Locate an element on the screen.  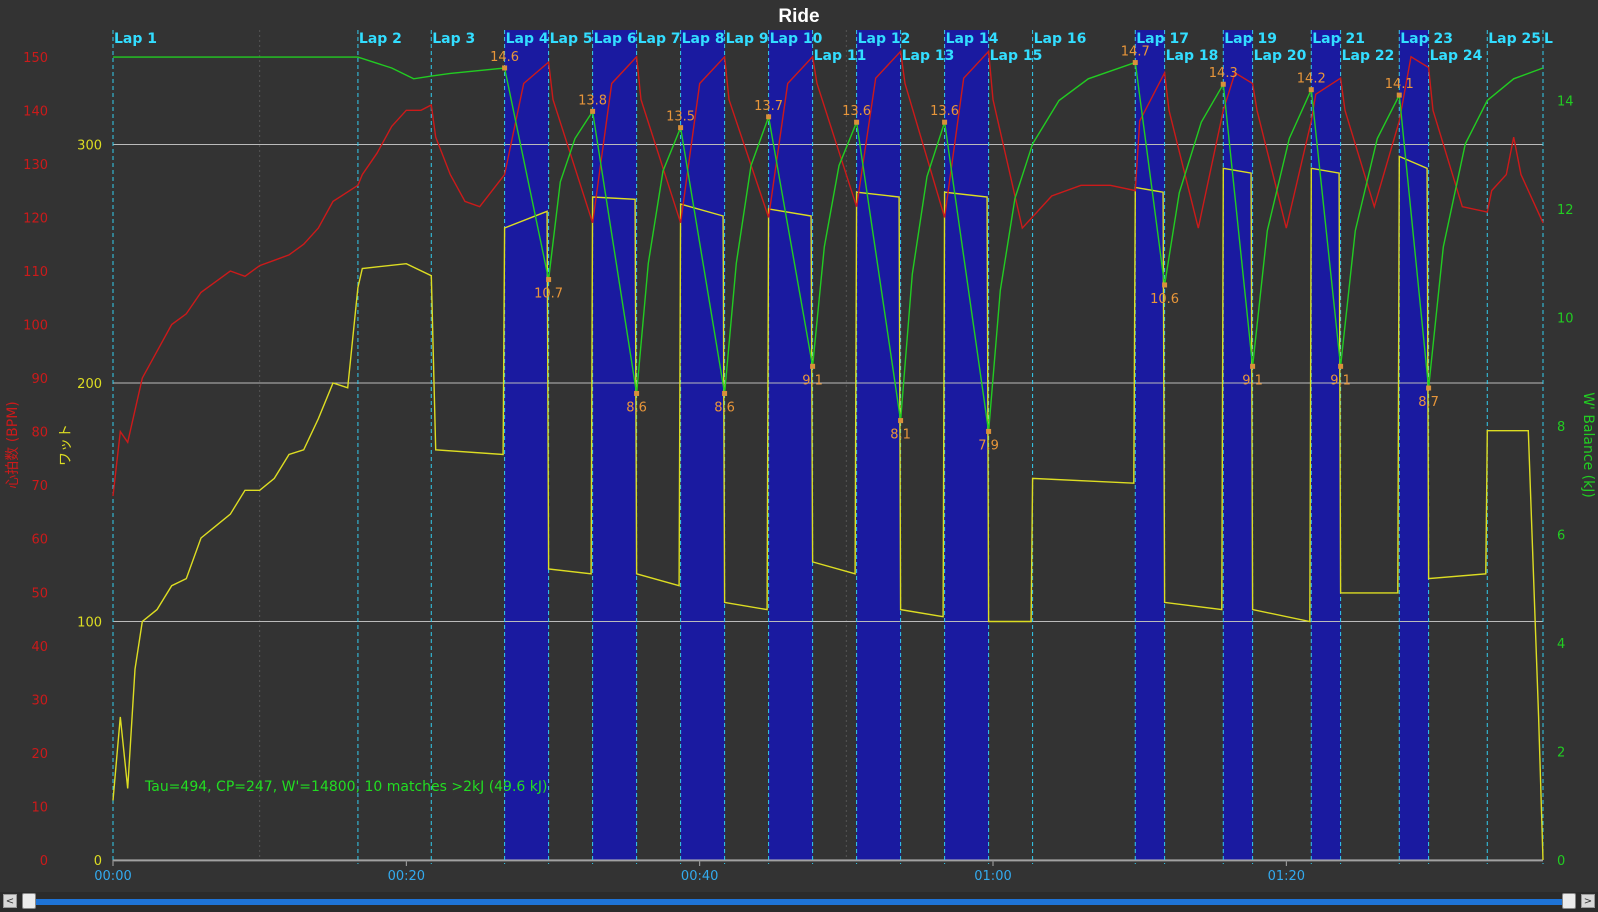
scroll-right-button: > is located at coordinates (1588, 901).